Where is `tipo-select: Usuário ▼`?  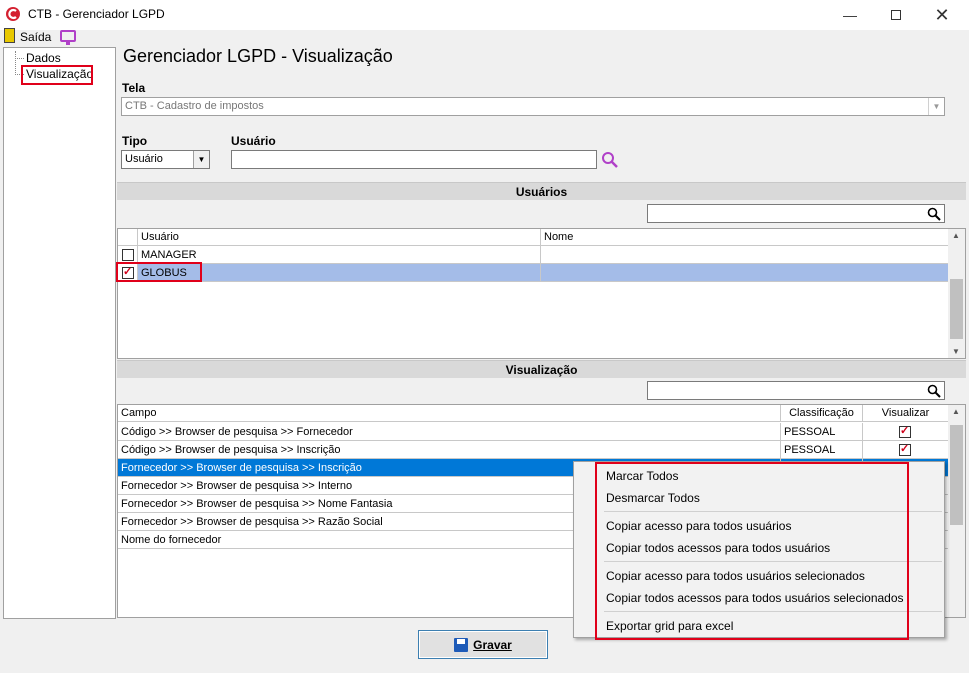
tipo-select: Usuário ▼ is located at coordinates (165, 159).